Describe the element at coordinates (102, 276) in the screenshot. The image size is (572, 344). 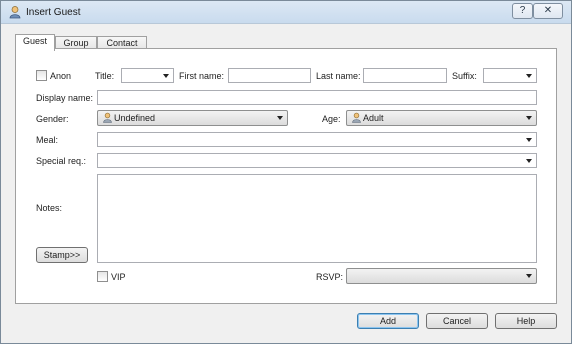
I see `vip-checkbox` at that location.